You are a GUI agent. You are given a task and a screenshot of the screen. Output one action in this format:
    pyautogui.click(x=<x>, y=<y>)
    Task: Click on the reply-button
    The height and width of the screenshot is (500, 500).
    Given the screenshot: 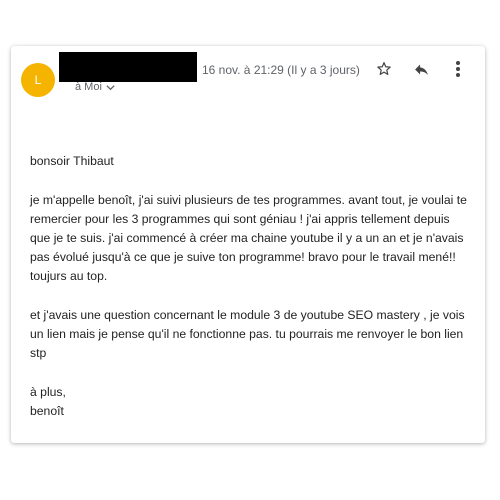 What is the action you would take?
    pyautogui.click(x=421, y=69)
    